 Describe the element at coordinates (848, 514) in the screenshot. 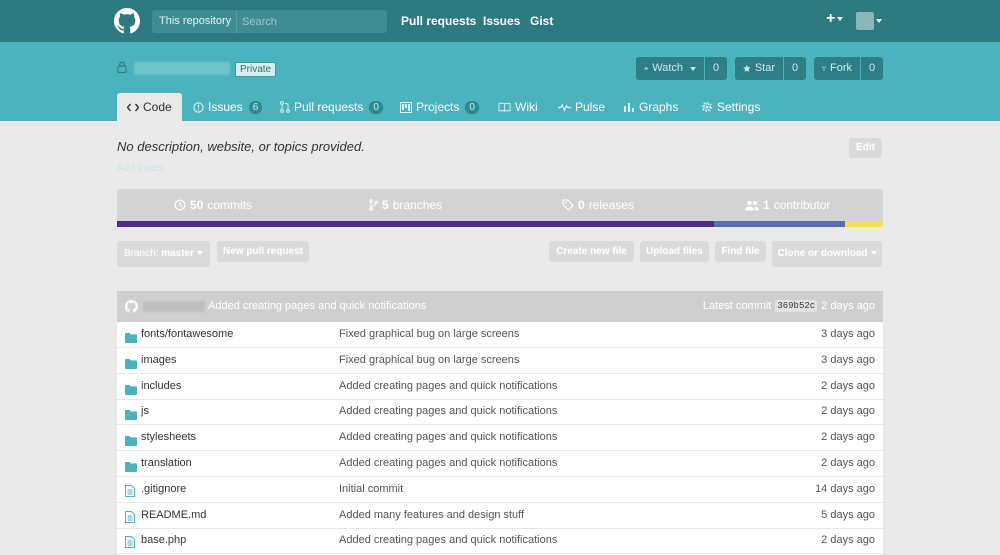

I see `file-age: 5 days ago` at that location.